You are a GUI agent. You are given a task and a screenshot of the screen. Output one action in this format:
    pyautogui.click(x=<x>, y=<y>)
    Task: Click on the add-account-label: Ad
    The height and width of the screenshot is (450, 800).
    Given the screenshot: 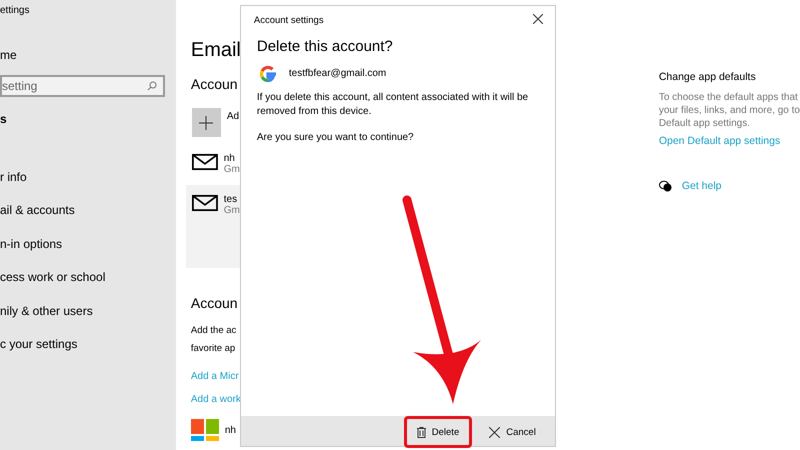 What is the action you would take?
    pyautogui.click(x=233, y=116)
    